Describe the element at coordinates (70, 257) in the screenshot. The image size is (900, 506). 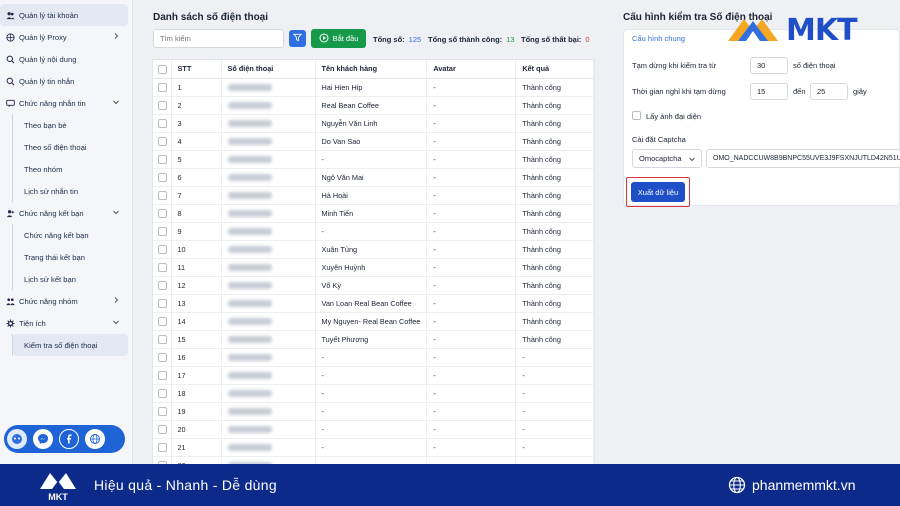
I see `sidebar-subitem-friend-status: Trạng thái kết bạn` at that location.